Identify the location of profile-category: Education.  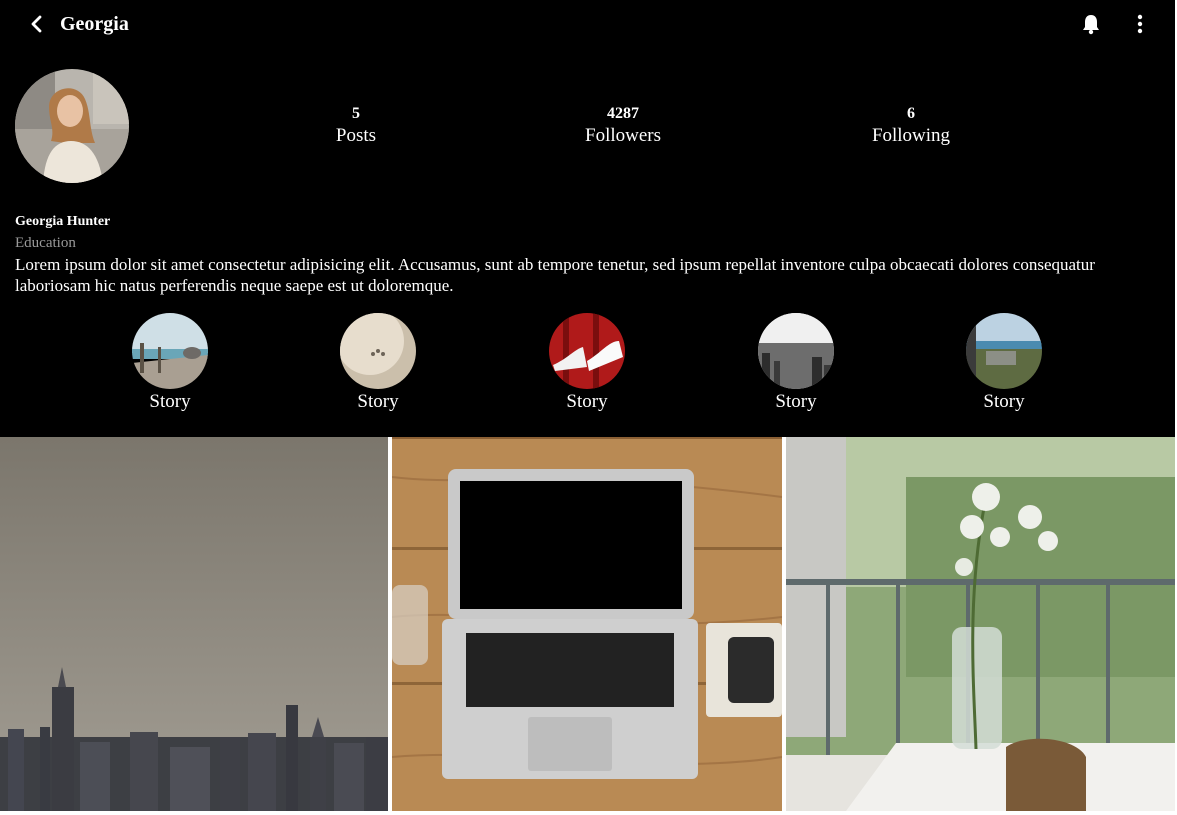
(45, 243).